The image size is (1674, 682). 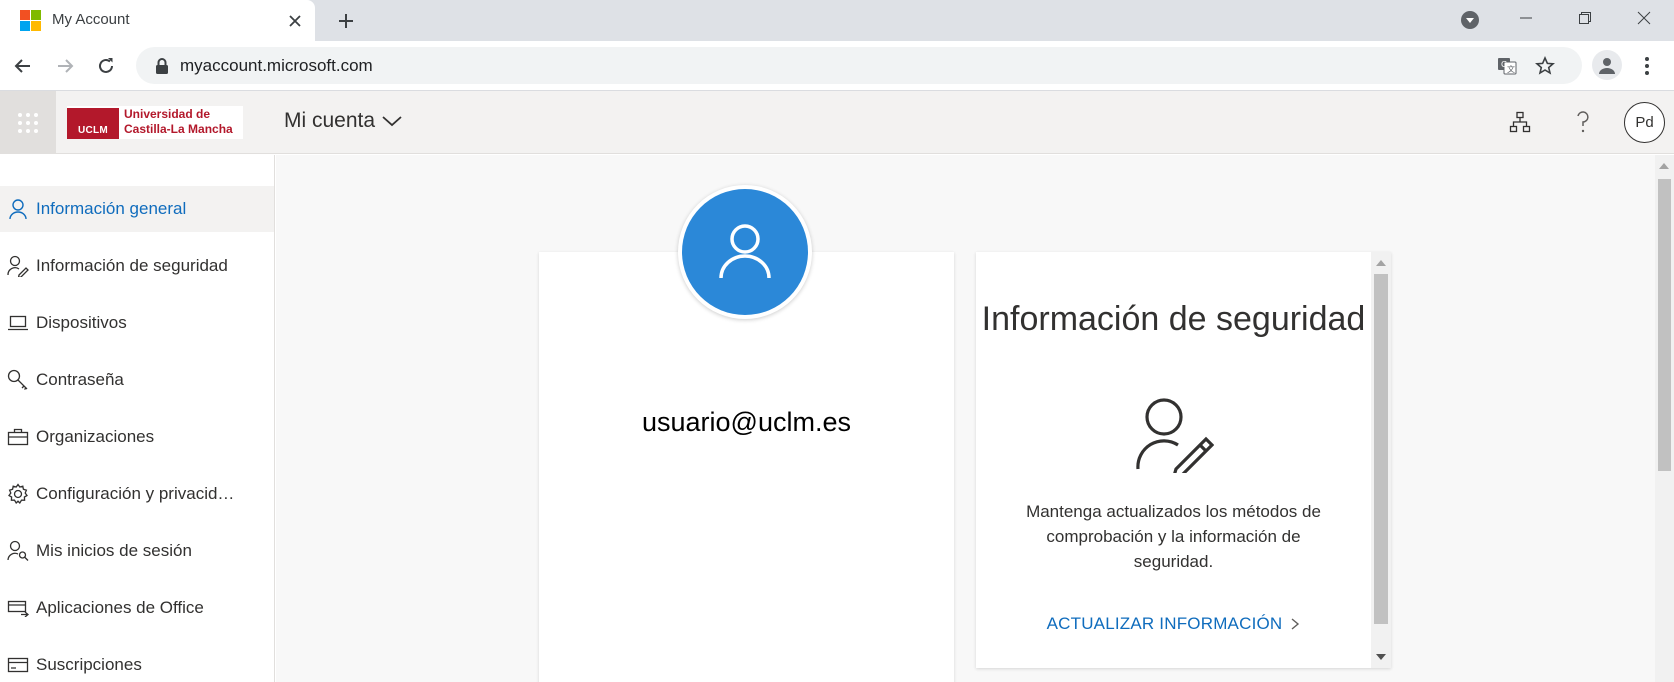 What do you see at coordinates (30, 20) in the screenshot?
I see `microsoft-logo-icon` at bounding box center [30, 20].